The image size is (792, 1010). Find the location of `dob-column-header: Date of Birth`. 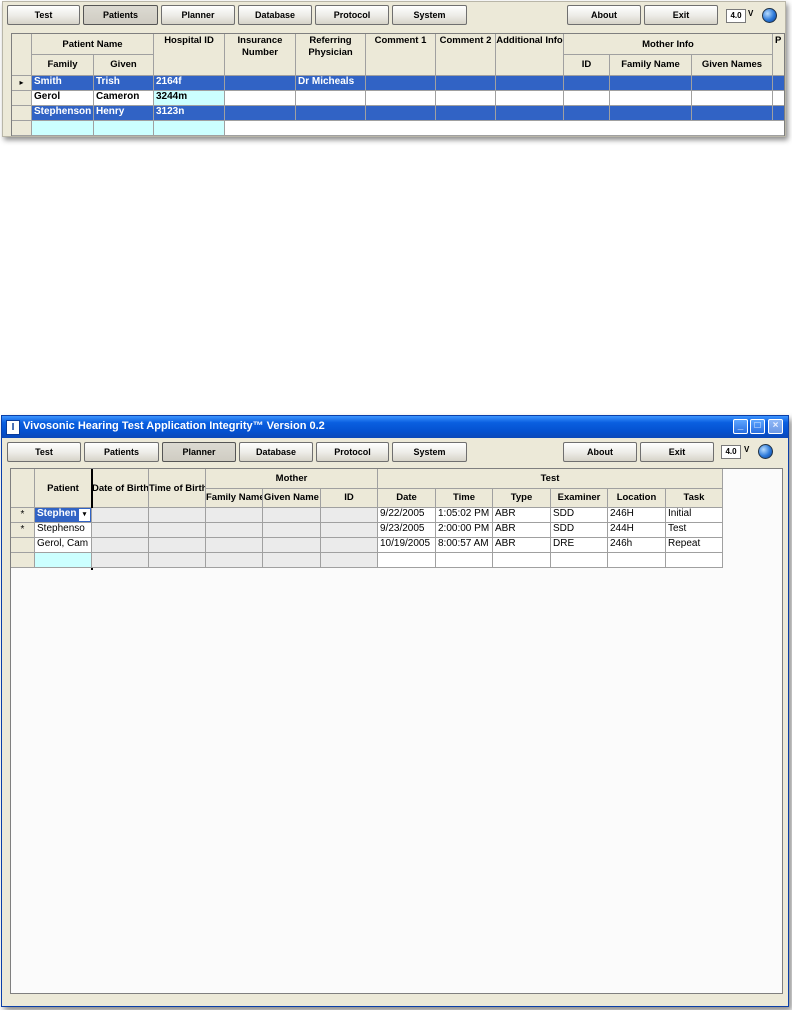

dob-column-header: Date of Birth is located at coordinates (120, 488).